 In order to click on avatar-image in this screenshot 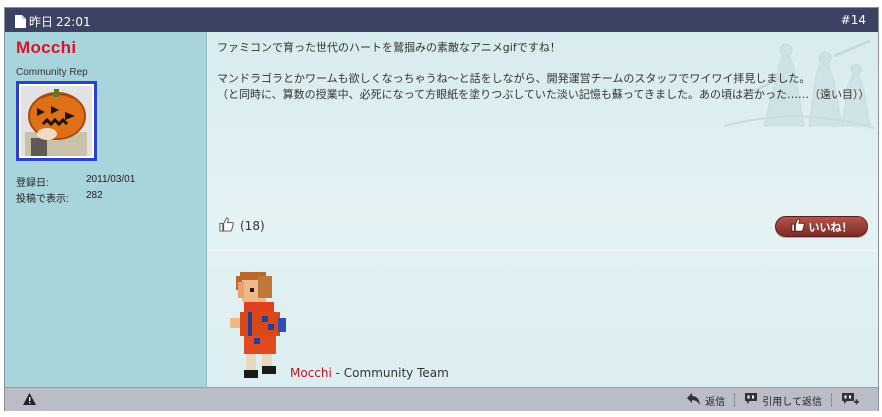, I will do `click(56, 121)`.